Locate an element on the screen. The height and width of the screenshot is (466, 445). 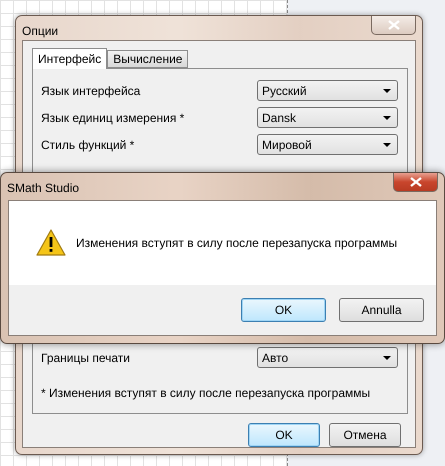
dropdown: Мировой is located at coordinates (327, 144).